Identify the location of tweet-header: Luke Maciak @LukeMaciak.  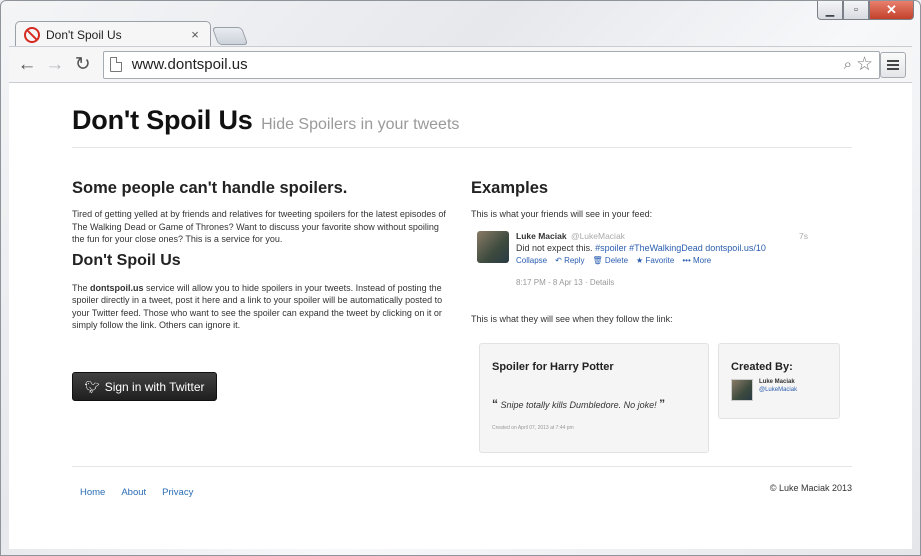
(662, 236).